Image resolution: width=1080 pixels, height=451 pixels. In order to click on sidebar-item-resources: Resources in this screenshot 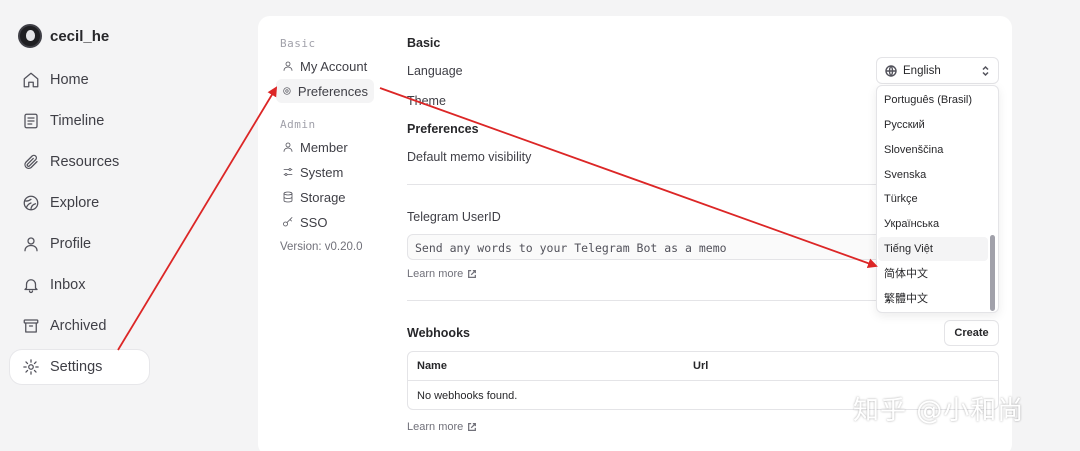, I will do `click(79, 162)`.